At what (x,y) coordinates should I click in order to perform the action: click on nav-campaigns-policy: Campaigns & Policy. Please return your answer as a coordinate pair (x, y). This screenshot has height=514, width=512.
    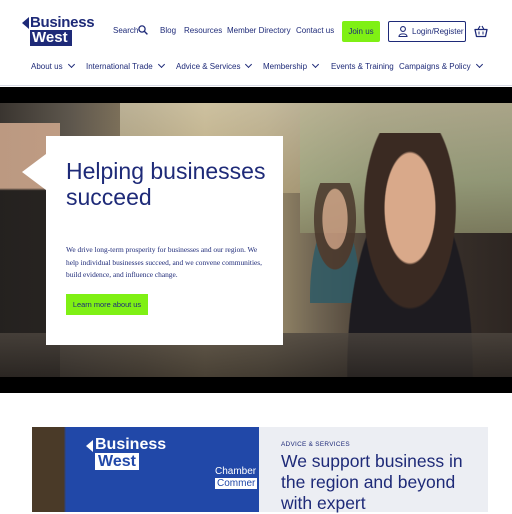
    Looking at the image, I should click on (441, 65).